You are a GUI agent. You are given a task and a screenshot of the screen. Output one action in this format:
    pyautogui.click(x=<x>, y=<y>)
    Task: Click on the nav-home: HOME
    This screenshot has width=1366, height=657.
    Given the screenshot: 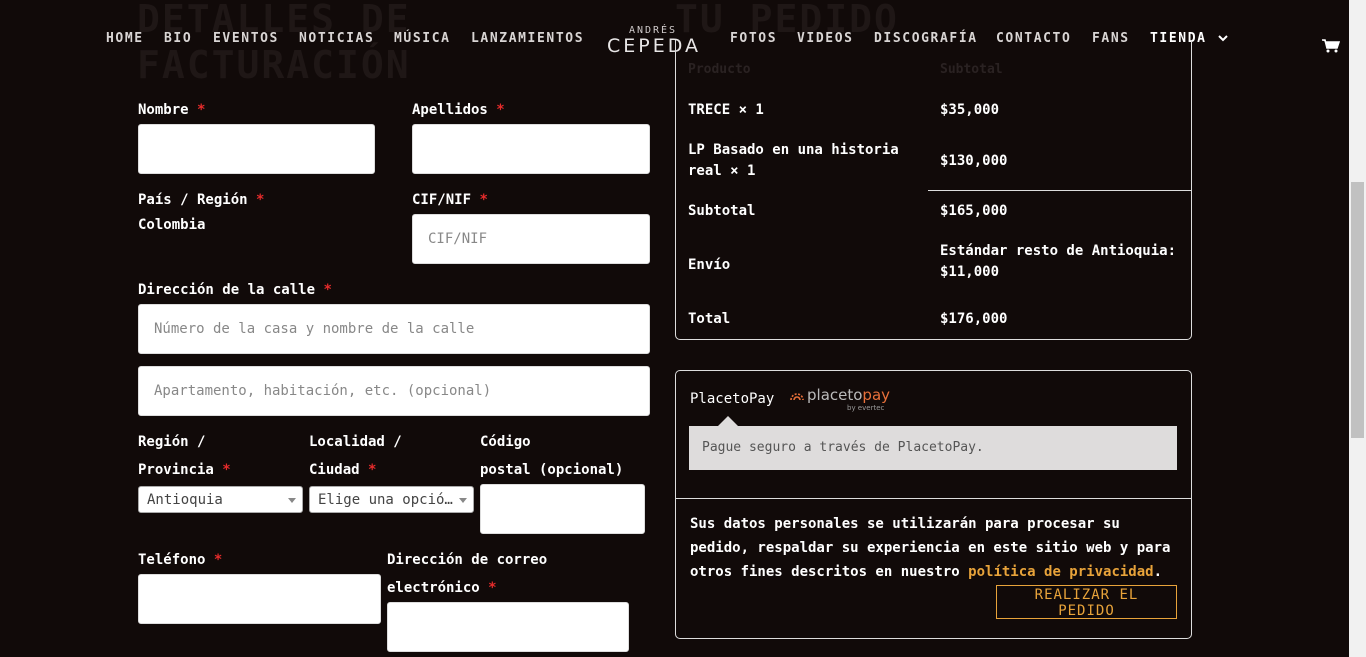 What is the action you would take?
    pyautogui.click(x=125, y=38)
    